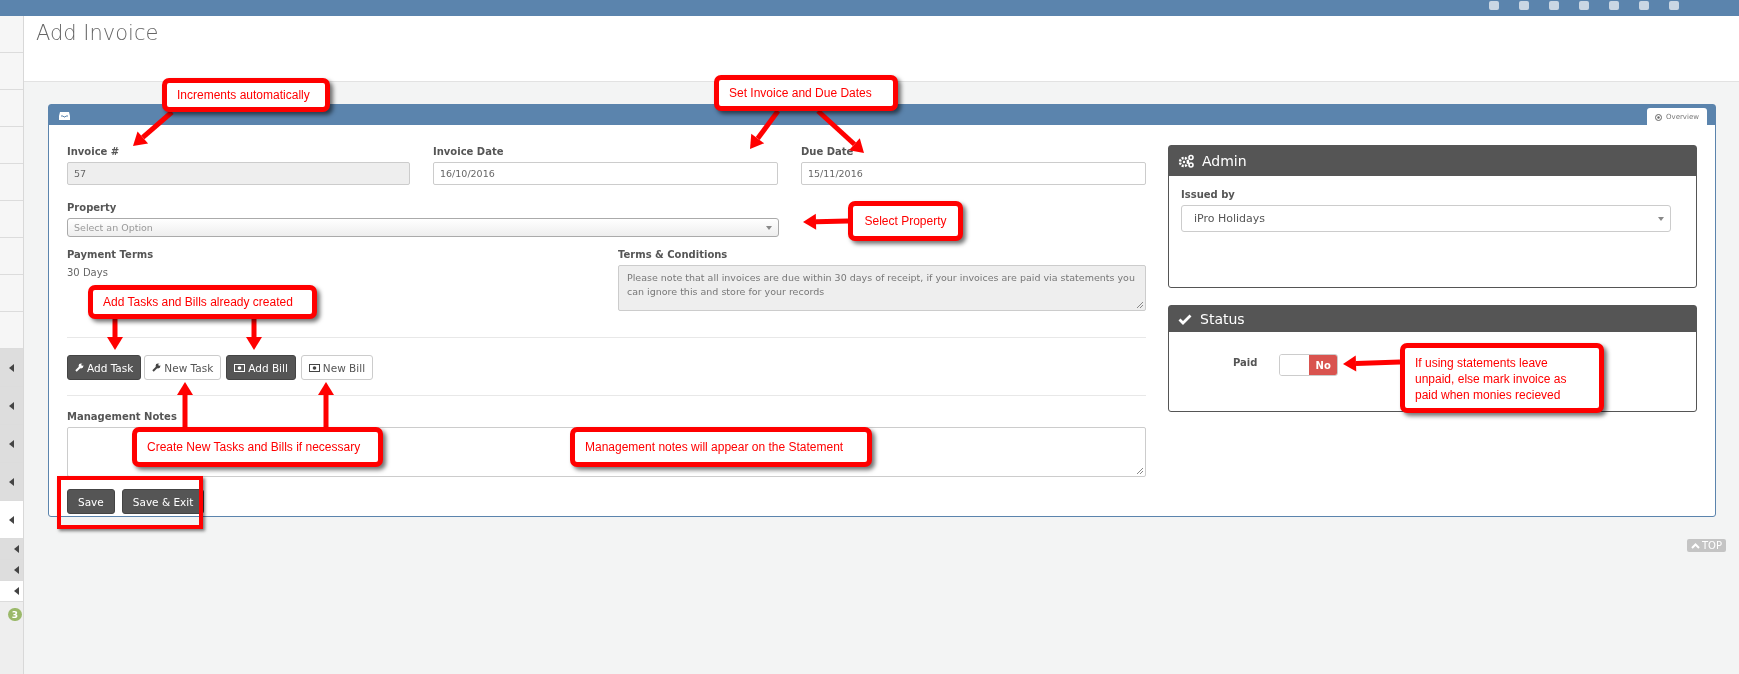 This screenshot has height=674, width=1739. I want to click on target-icon, so click(1659, 117).